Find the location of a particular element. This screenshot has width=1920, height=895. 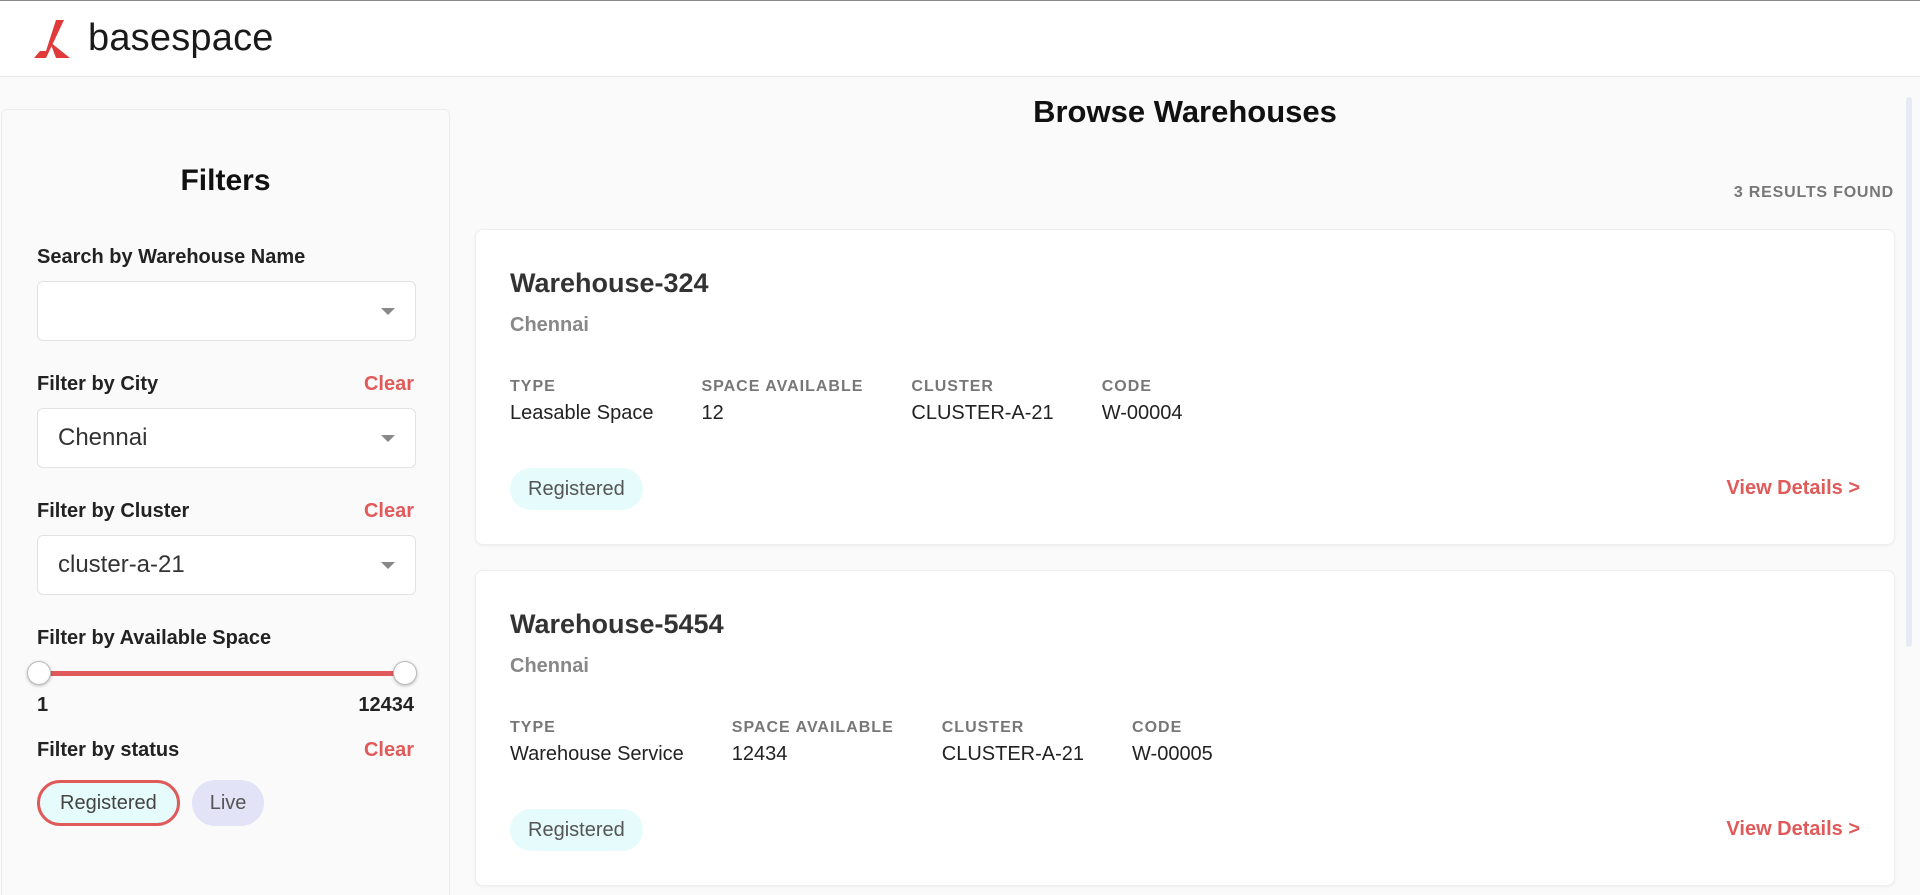

top-bar: basespace is located at coordinates (960, 38).